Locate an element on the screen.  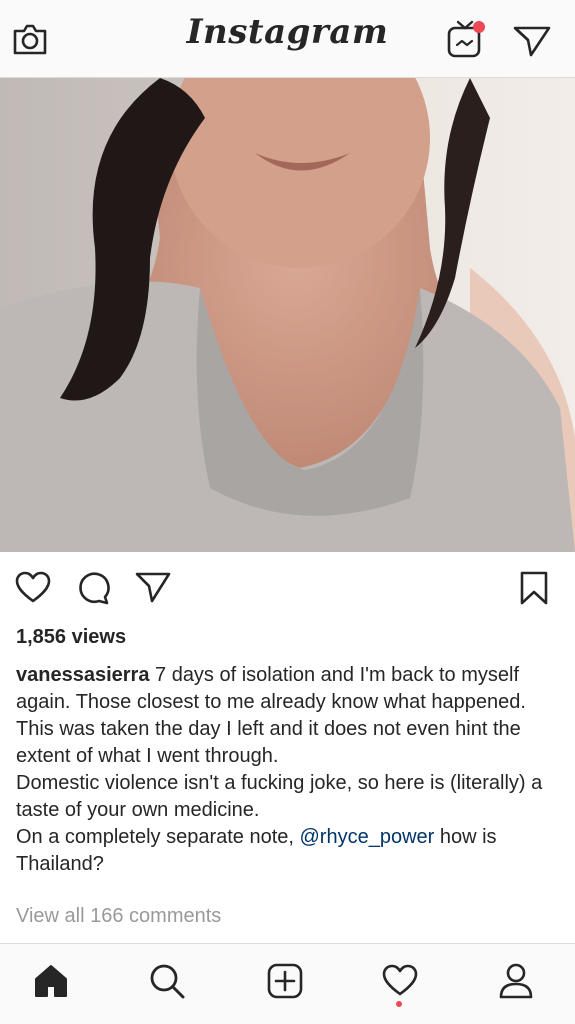
caption-username: vanessasierra is located at coordinates (82, 675).